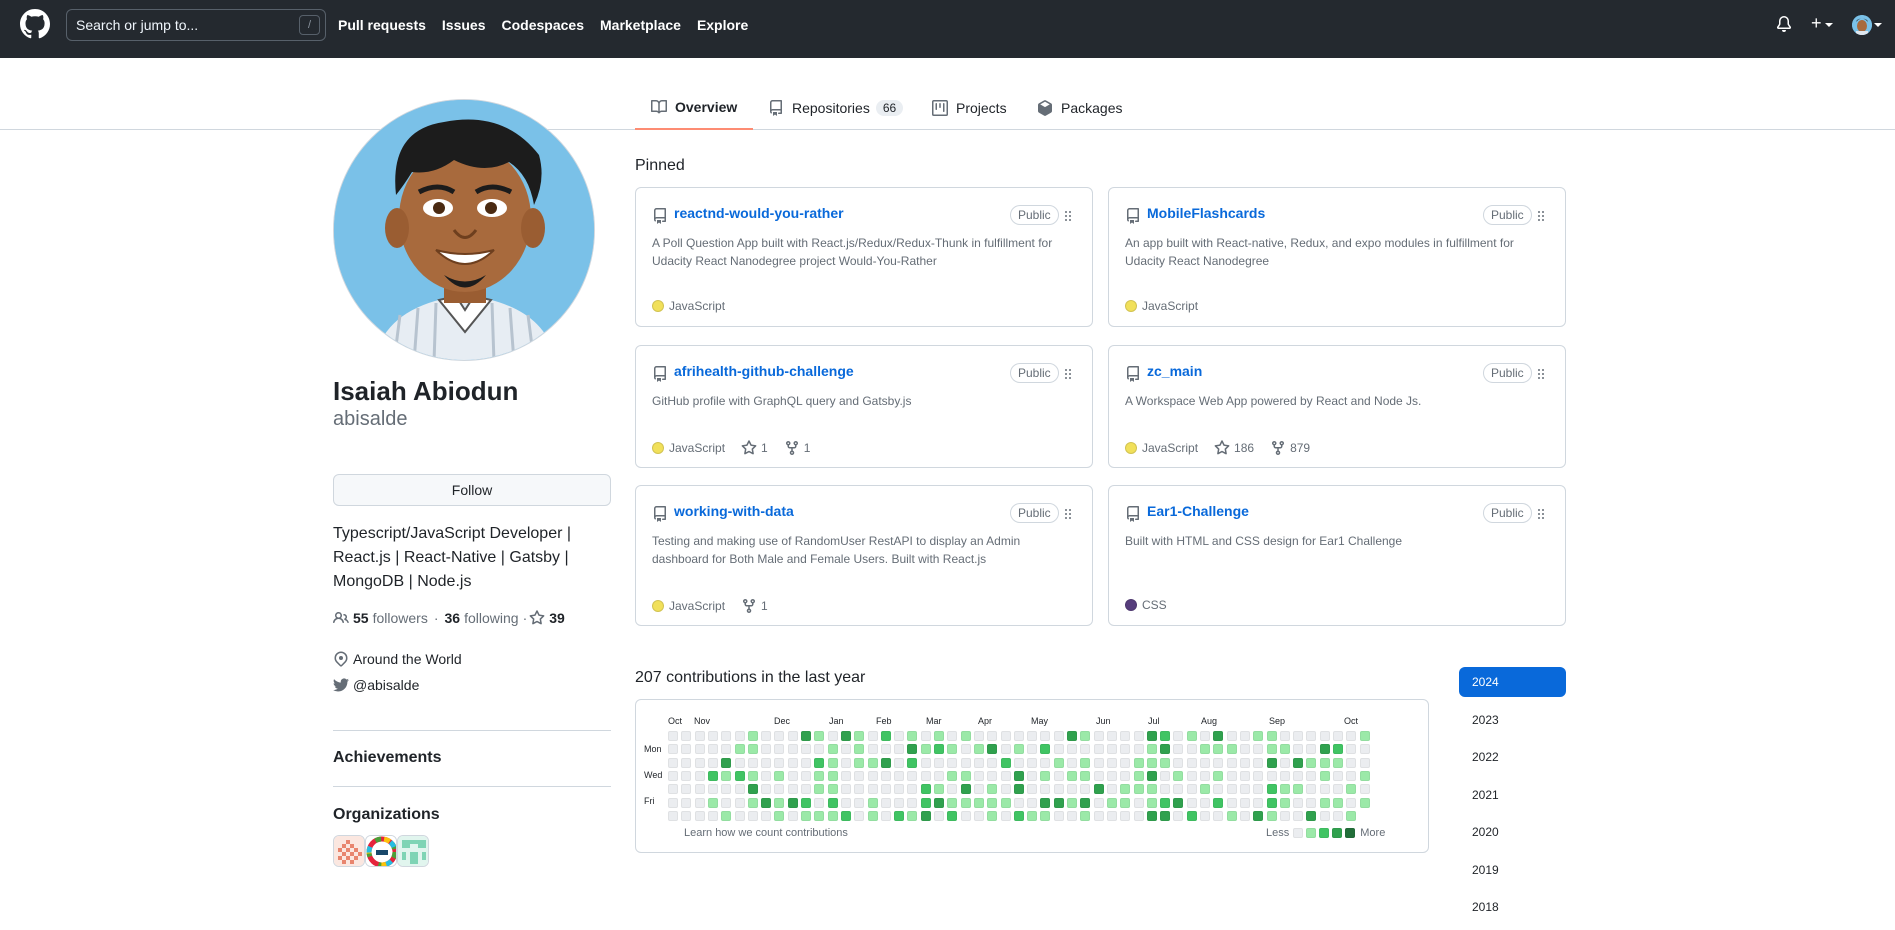 The height and width of the screenshot is (930, 1895). Describe the element at coordinates (1862, 25) in the screenshot. I see `user-menu-avatar` at that location.